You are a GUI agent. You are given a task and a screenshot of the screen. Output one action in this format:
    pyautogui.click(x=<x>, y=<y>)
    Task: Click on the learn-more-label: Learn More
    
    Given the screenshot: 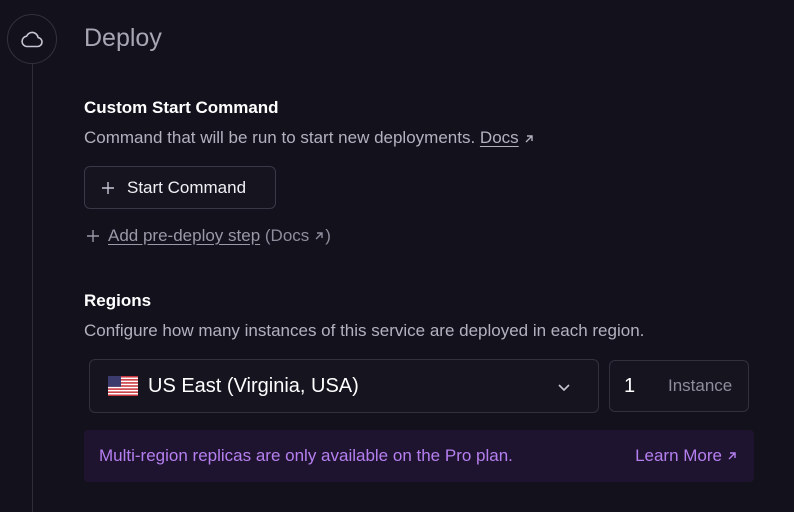 What is the action you would take?
    pyautogui.click(x=678, y=455)
    